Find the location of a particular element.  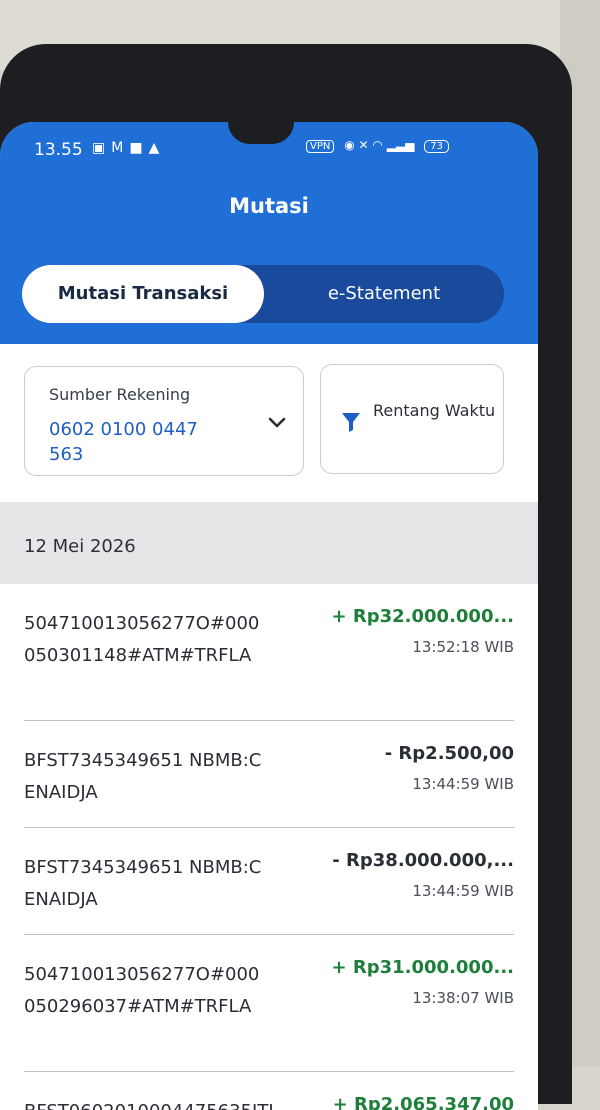

date-group-header: 12 Mei 2026 is located at coordinates (269, 543).